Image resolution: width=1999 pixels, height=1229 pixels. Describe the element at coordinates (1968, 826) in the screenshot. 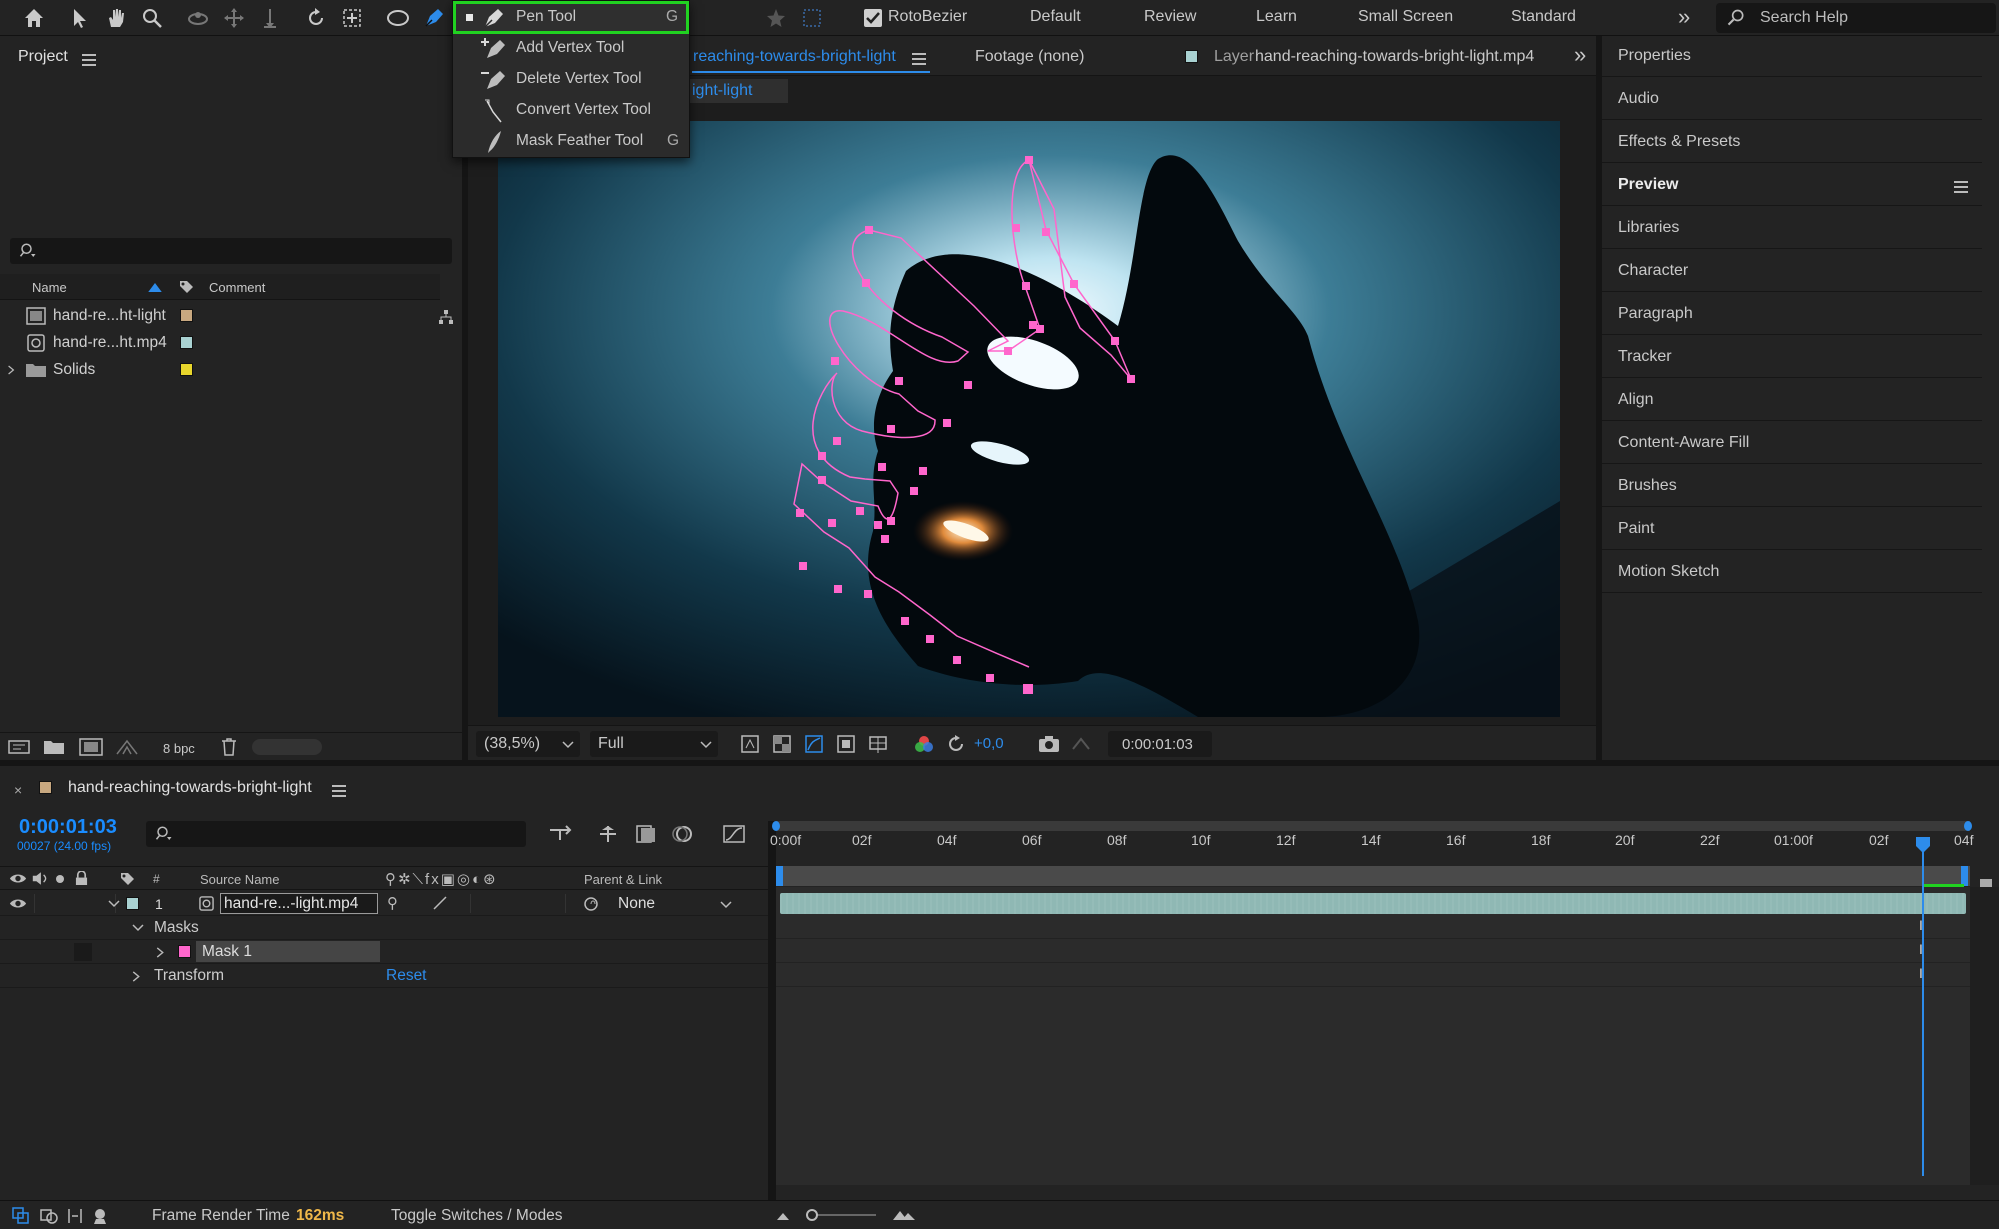

I see `navigator-end-handle` at that location.